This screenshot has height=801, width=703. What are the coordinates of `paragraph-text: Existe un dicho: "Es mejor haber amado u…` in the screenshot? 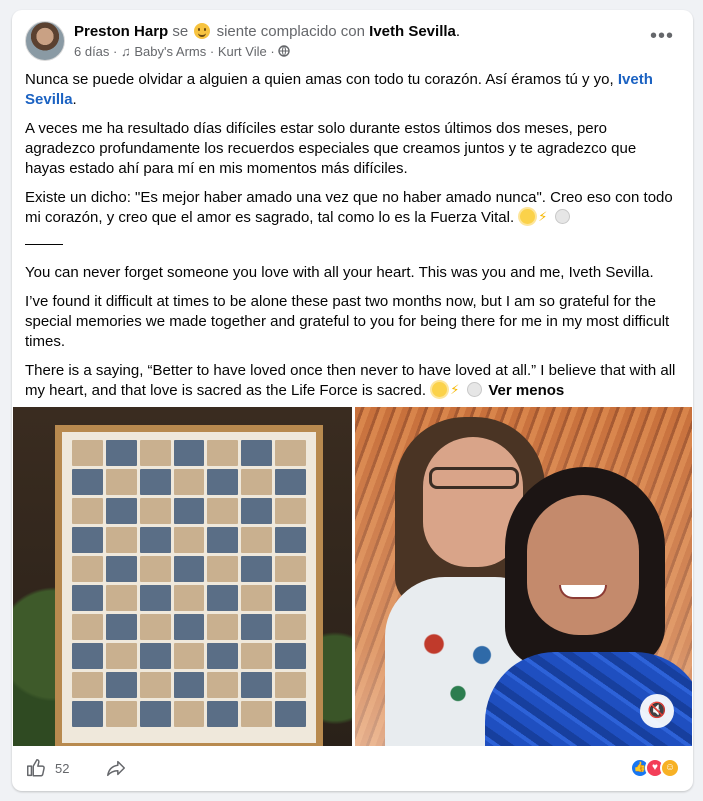 It's located at (349, 207).